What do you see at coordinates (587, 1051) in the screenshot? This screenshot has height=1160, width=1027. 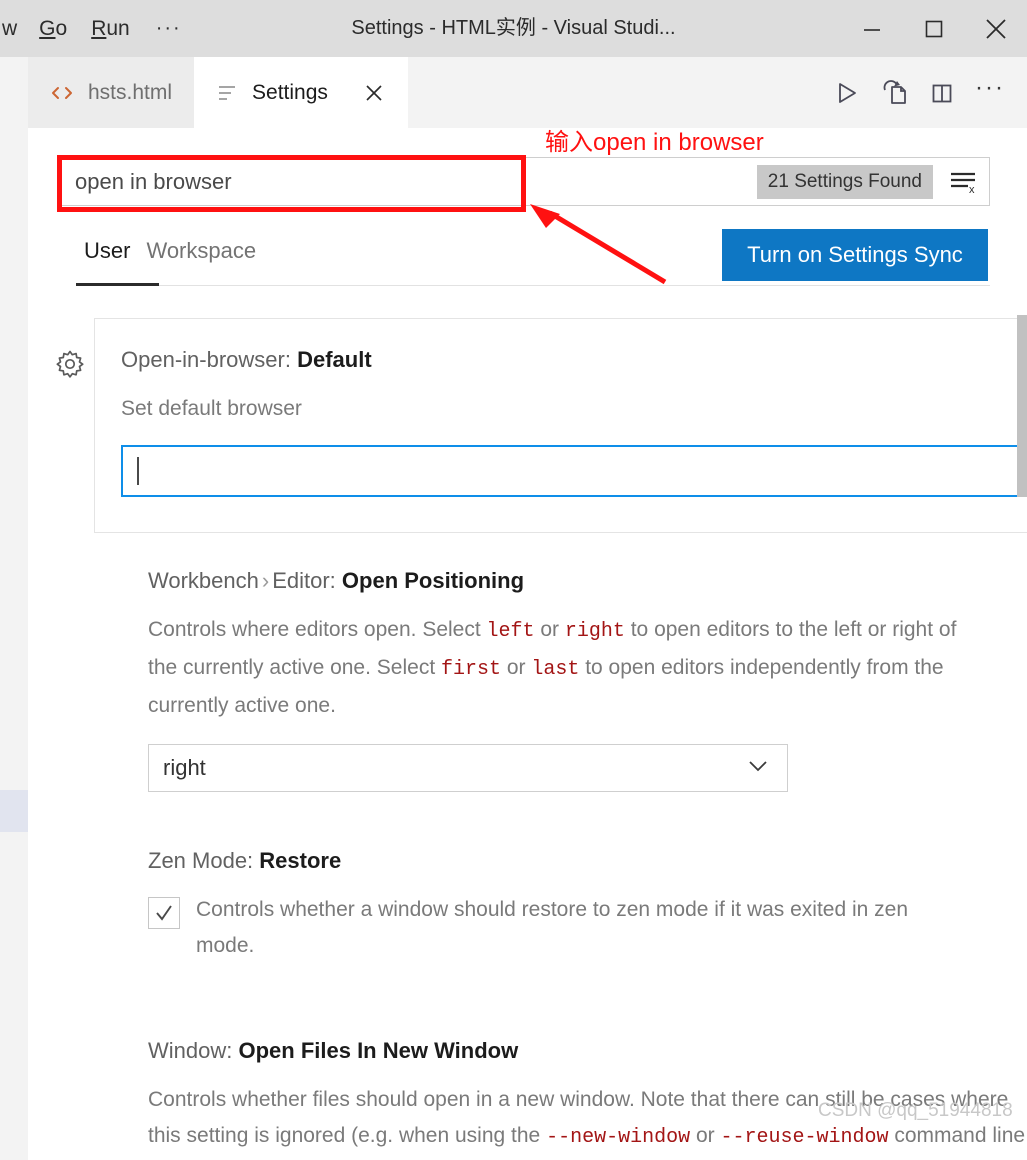 I see `setting-title-window-open-files: Window: Open Files In New Window` at bounding box center [587, 1051].